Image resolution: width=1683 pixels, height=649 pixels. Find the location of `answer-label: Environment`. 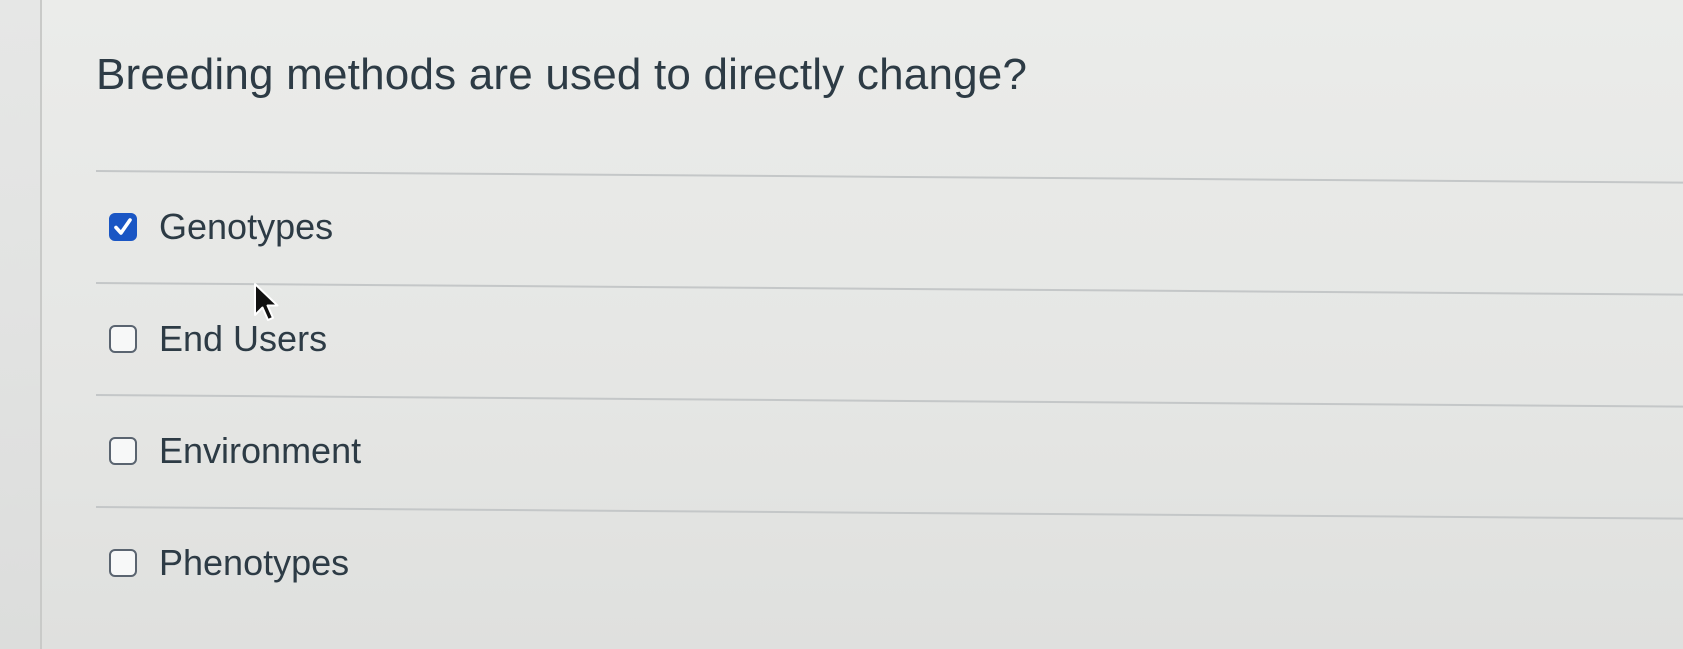

answer-label: Environment is located at coordinates (260, 450).